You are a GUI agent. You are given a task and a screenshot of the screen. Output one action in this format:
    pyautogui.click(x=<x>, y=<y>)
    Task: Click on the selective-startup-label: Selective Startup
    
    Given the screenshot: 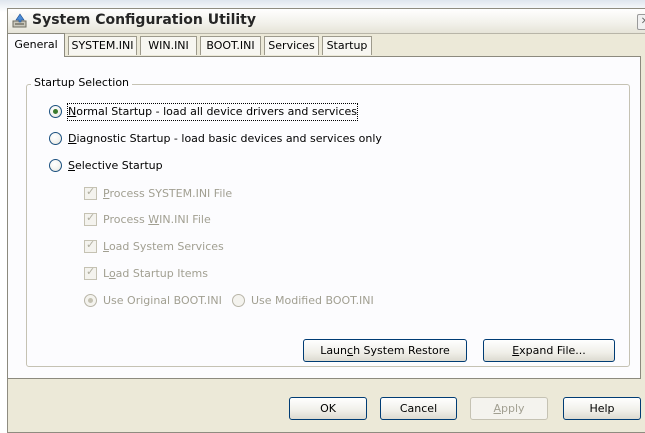 What is the action you would take?
    pyautogui.click(x=115, y=165)
    